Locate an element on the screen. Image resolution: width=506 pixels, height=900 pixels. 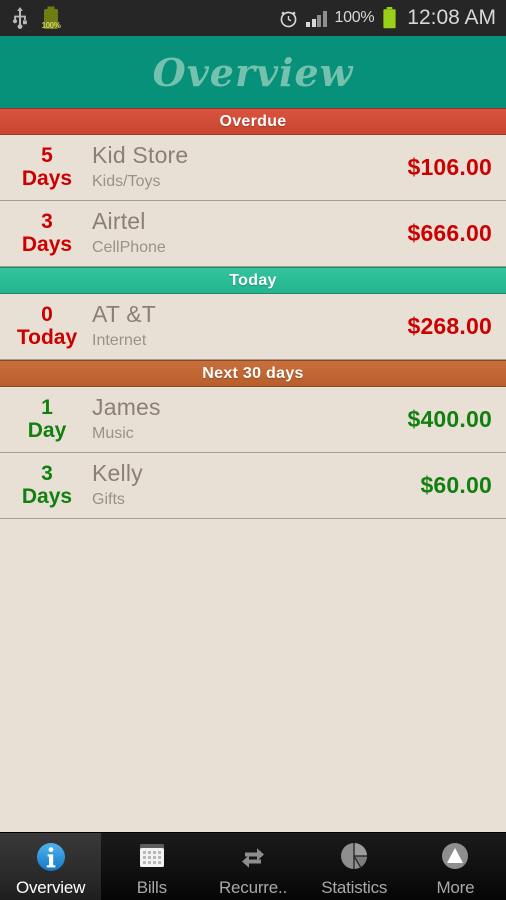
bill-info: AT &T Internet is located at coordinates (246, 326).